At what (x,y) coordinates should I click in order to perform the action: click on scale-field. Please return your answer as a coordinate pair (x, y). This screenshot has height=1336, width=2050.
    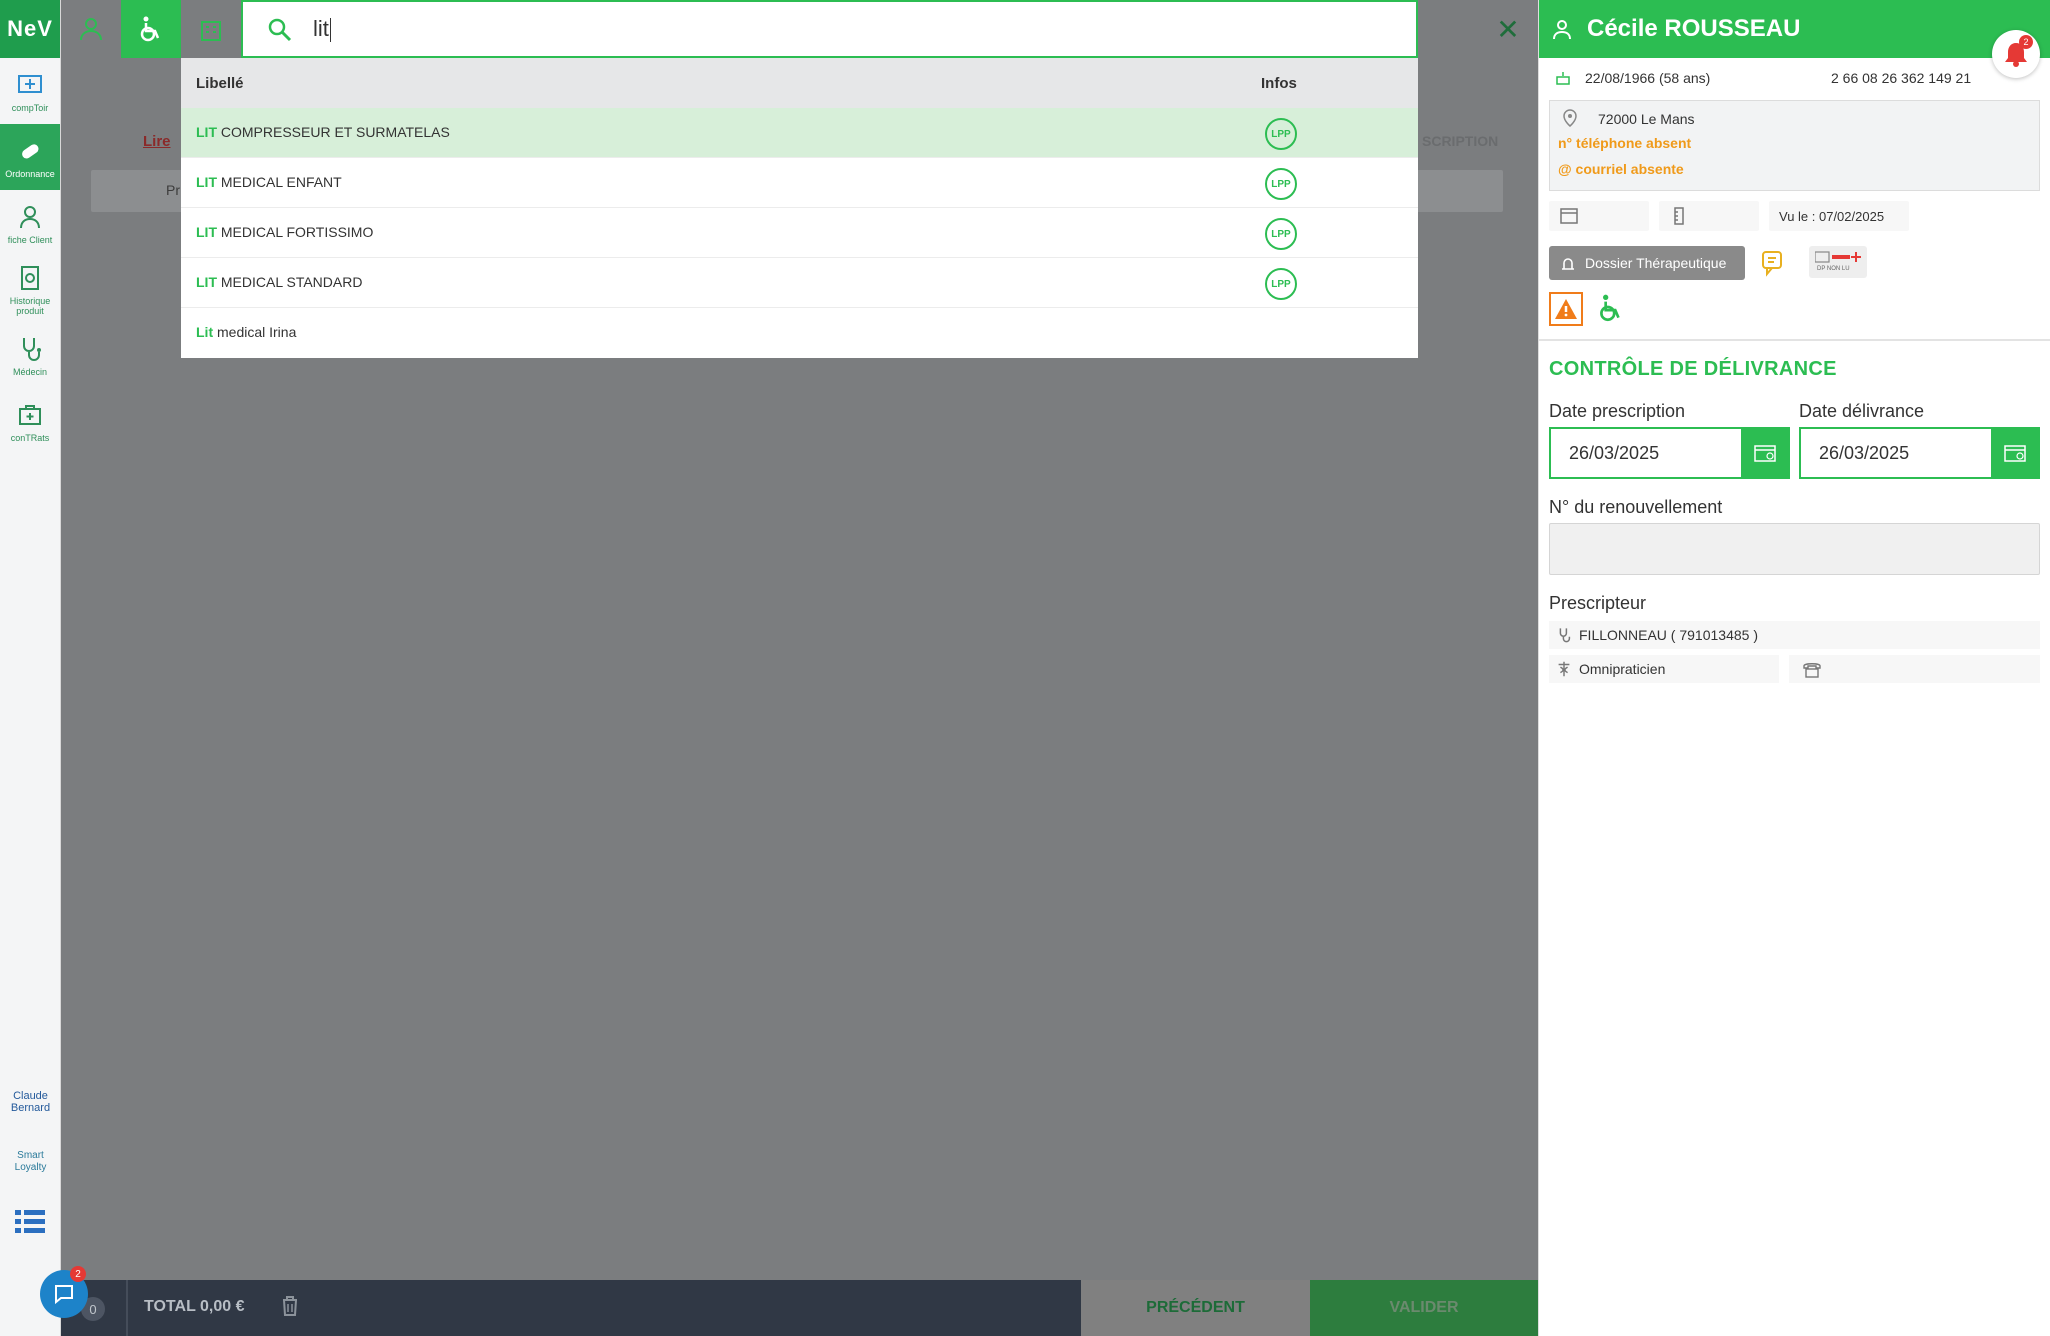
    Looking at the image, I should click on (1709, 216).